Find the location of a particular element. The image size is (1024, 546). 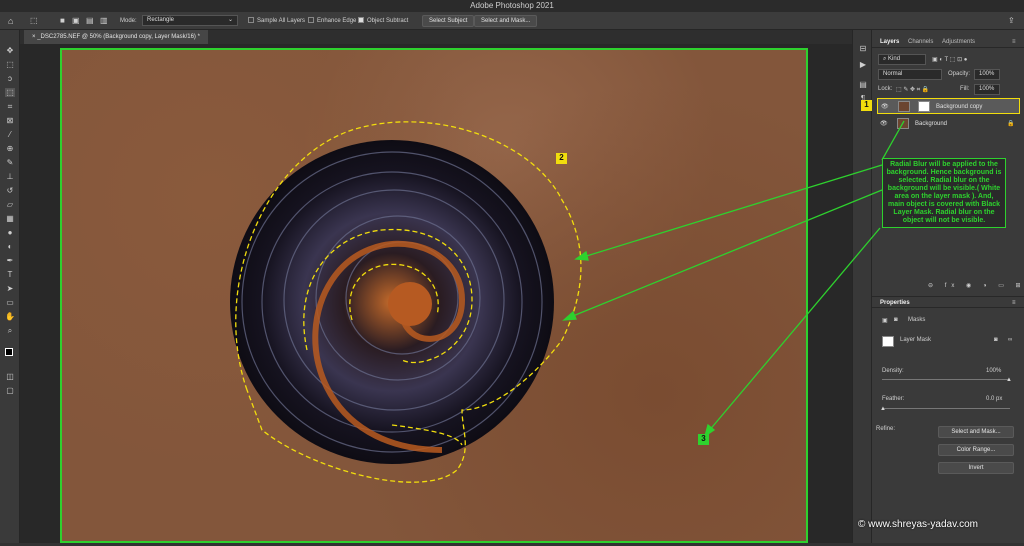

marker-2: 2 is located at coordinates (561, 158).